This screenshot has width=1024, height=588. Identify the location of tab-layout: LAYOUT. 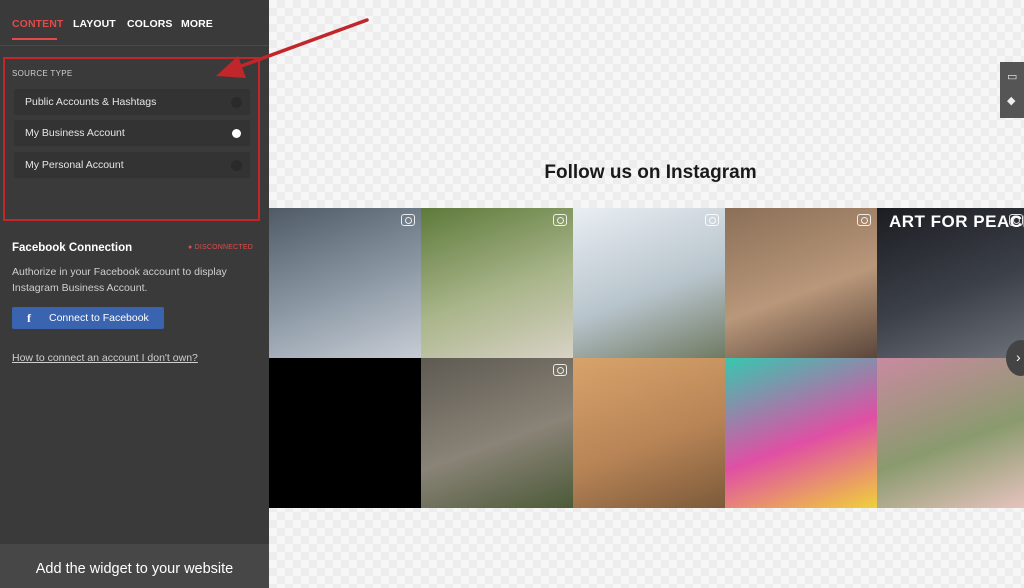
(94, 24).